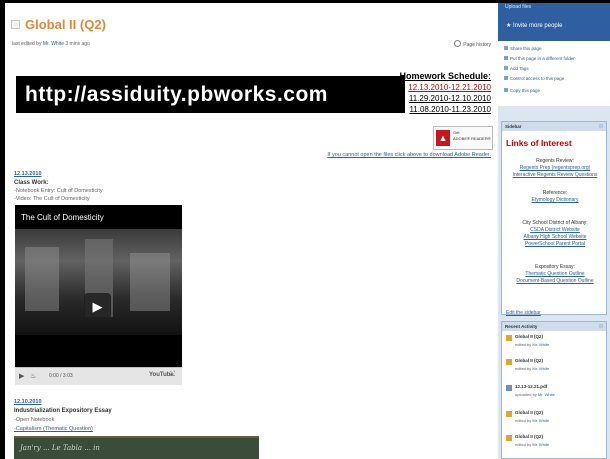 The height and width of the screenshot is (459, 610). I want to click on adobe-reader-badge: ▲ Get ADOBE® READER®, so click(463, 138).